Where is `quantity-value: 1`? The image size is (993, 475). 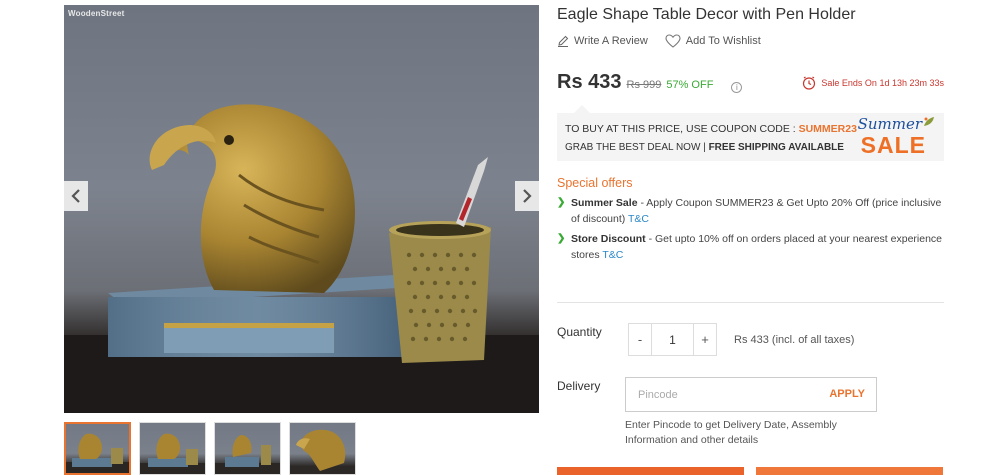
quantity-value: 1 is located at coordinates (672, 339).